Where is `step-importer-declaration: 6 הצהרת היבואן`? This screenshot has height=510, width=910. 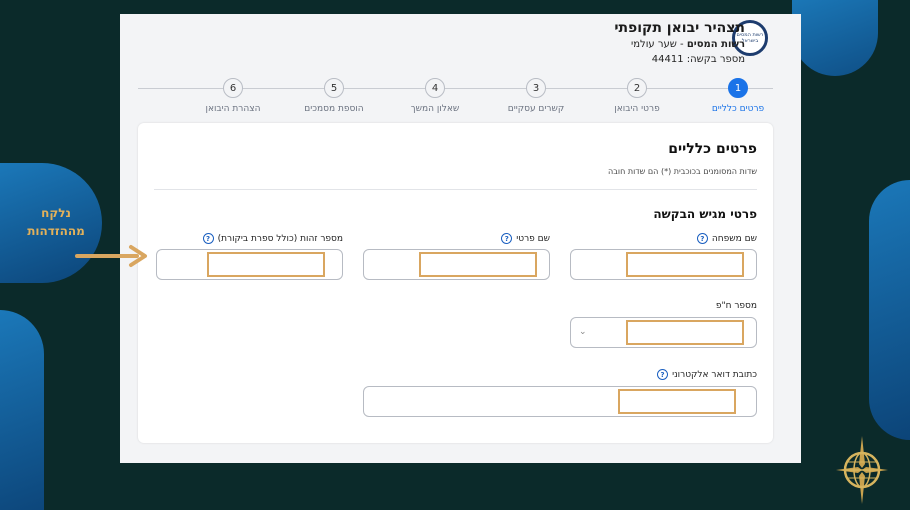 step-importer-declaration: 6 הצהרת היבואן is located at coordinates (233, 96).